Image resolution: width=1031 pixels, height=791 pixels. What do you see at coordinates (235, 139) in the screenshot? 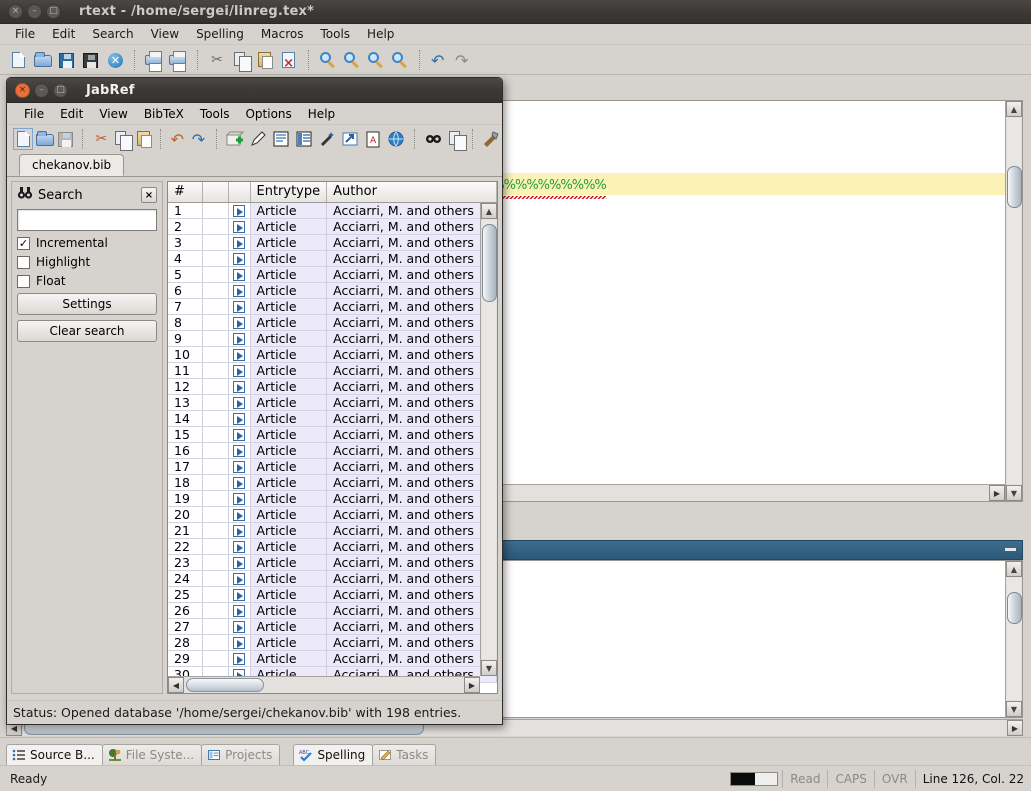
I see `new-entry-icon` at bounding box center [235, 139].